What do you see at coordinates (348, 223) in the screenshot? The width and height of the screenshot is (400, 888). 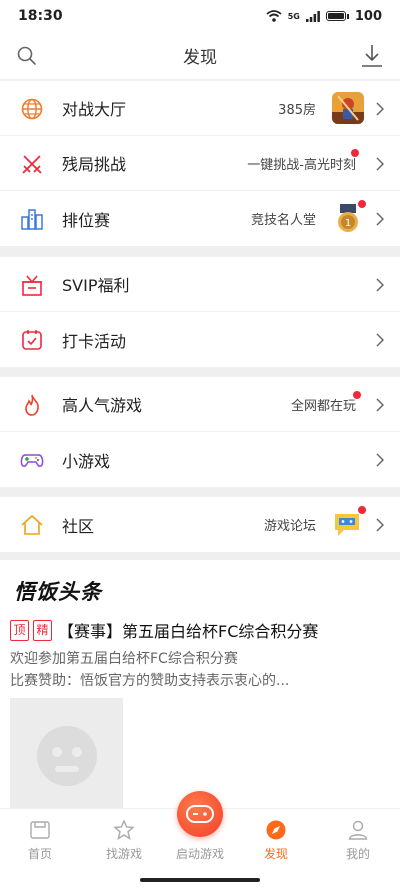 I see `svg-text: 1` at bounding box center [348, 223].